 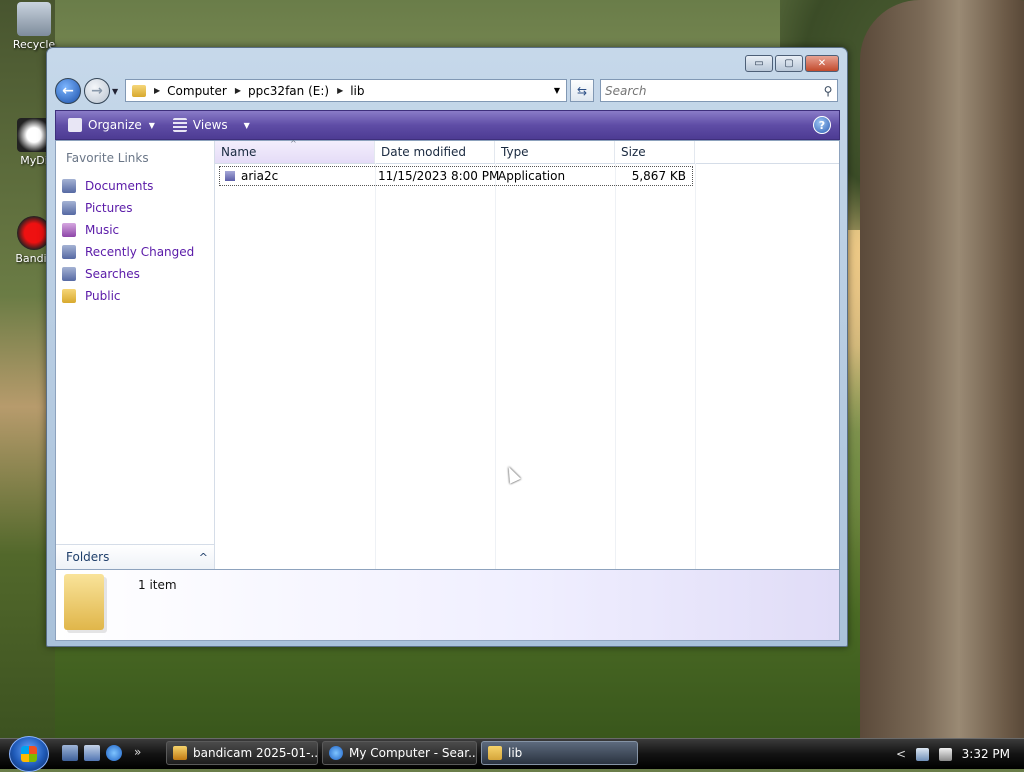 I want to click on back-button: ←, so click(x=68, y=91).